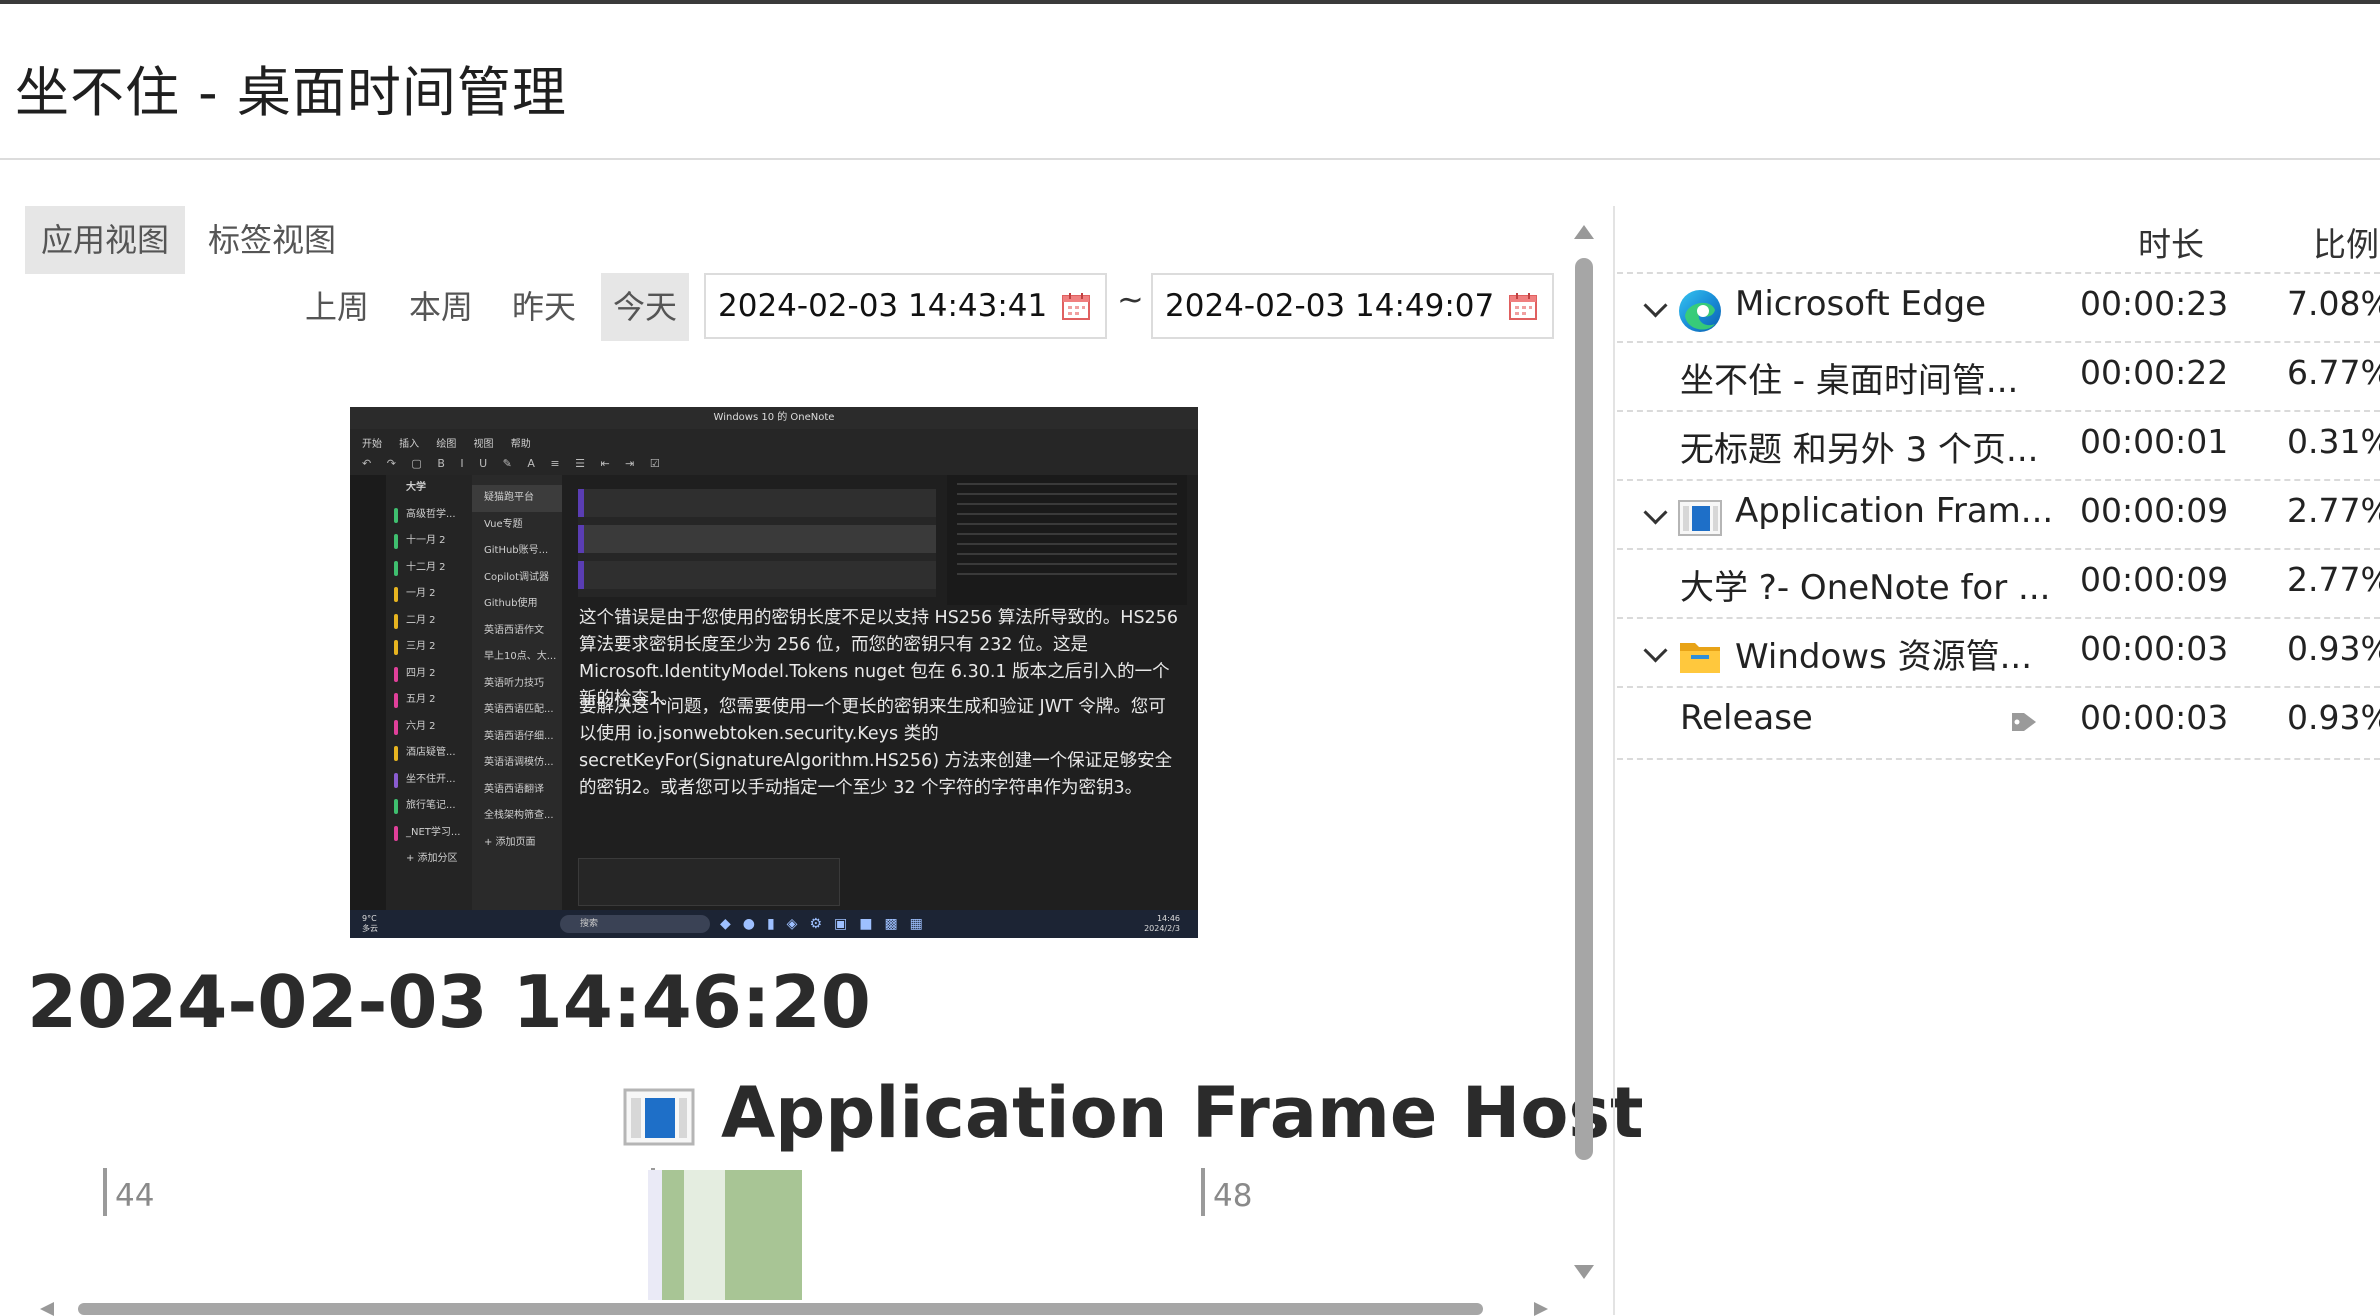 Image resolution: width=2380 pixels, height=1316 pixels. Describe the element at coordinates (2024, 722) in the screenshot. I see `tag-icon` at that location.